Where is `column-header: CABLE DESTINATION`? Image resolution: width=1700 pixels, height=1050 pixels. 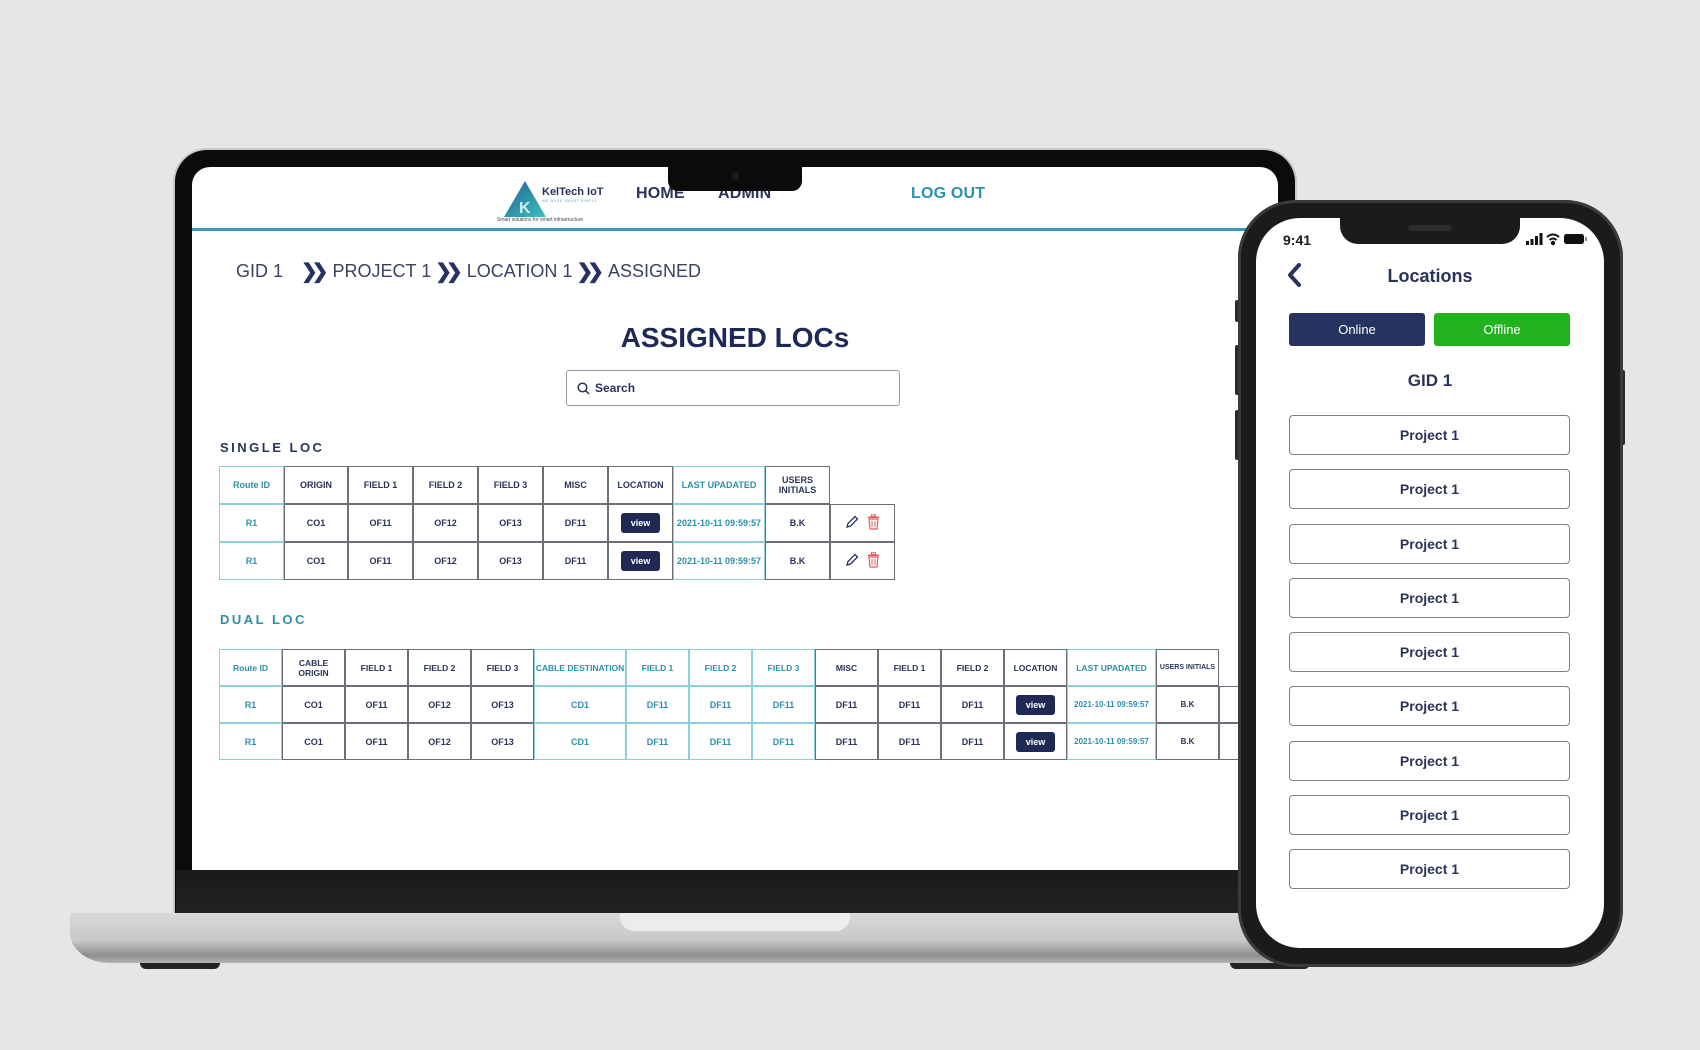
column-header: CABLE DESTINATION is located at coordinates (580, 667).